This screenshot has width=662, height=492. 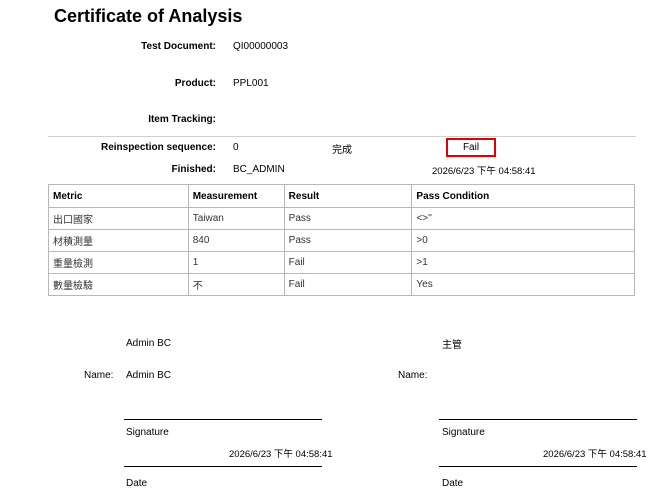 I want to click on left-name-value: Admin BC, so click(x=149, y=375).